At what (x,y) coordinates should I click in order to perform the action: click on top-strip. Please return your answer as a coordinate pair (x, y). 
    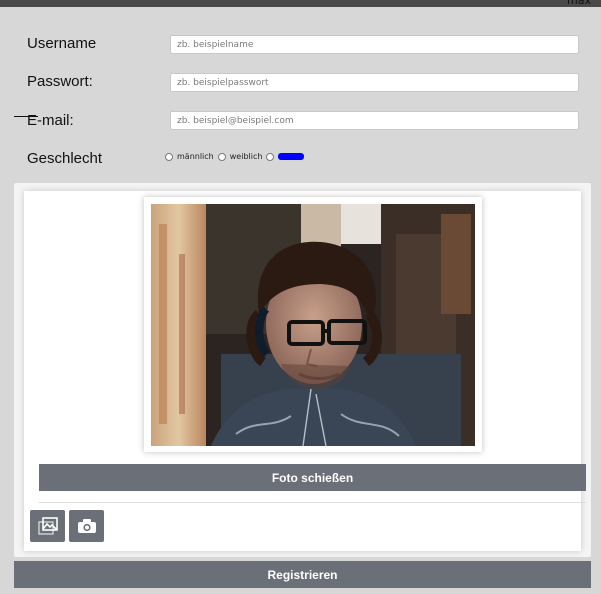
    Looking at the image, I should click on (300, 3).